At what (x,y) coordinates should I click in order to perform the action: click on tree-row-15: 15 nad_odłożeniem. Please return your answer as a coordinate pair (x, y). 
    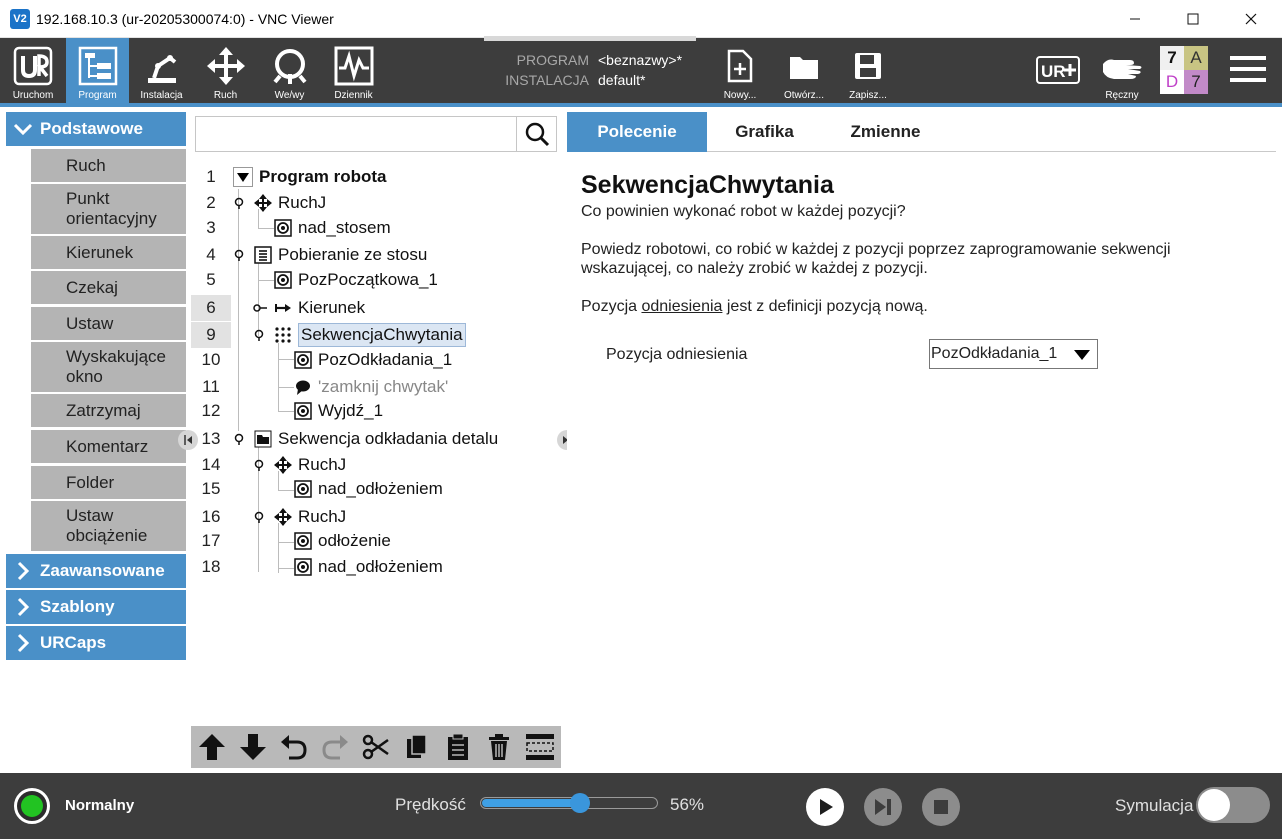
    Looking at the image, I should click on (376, 489).